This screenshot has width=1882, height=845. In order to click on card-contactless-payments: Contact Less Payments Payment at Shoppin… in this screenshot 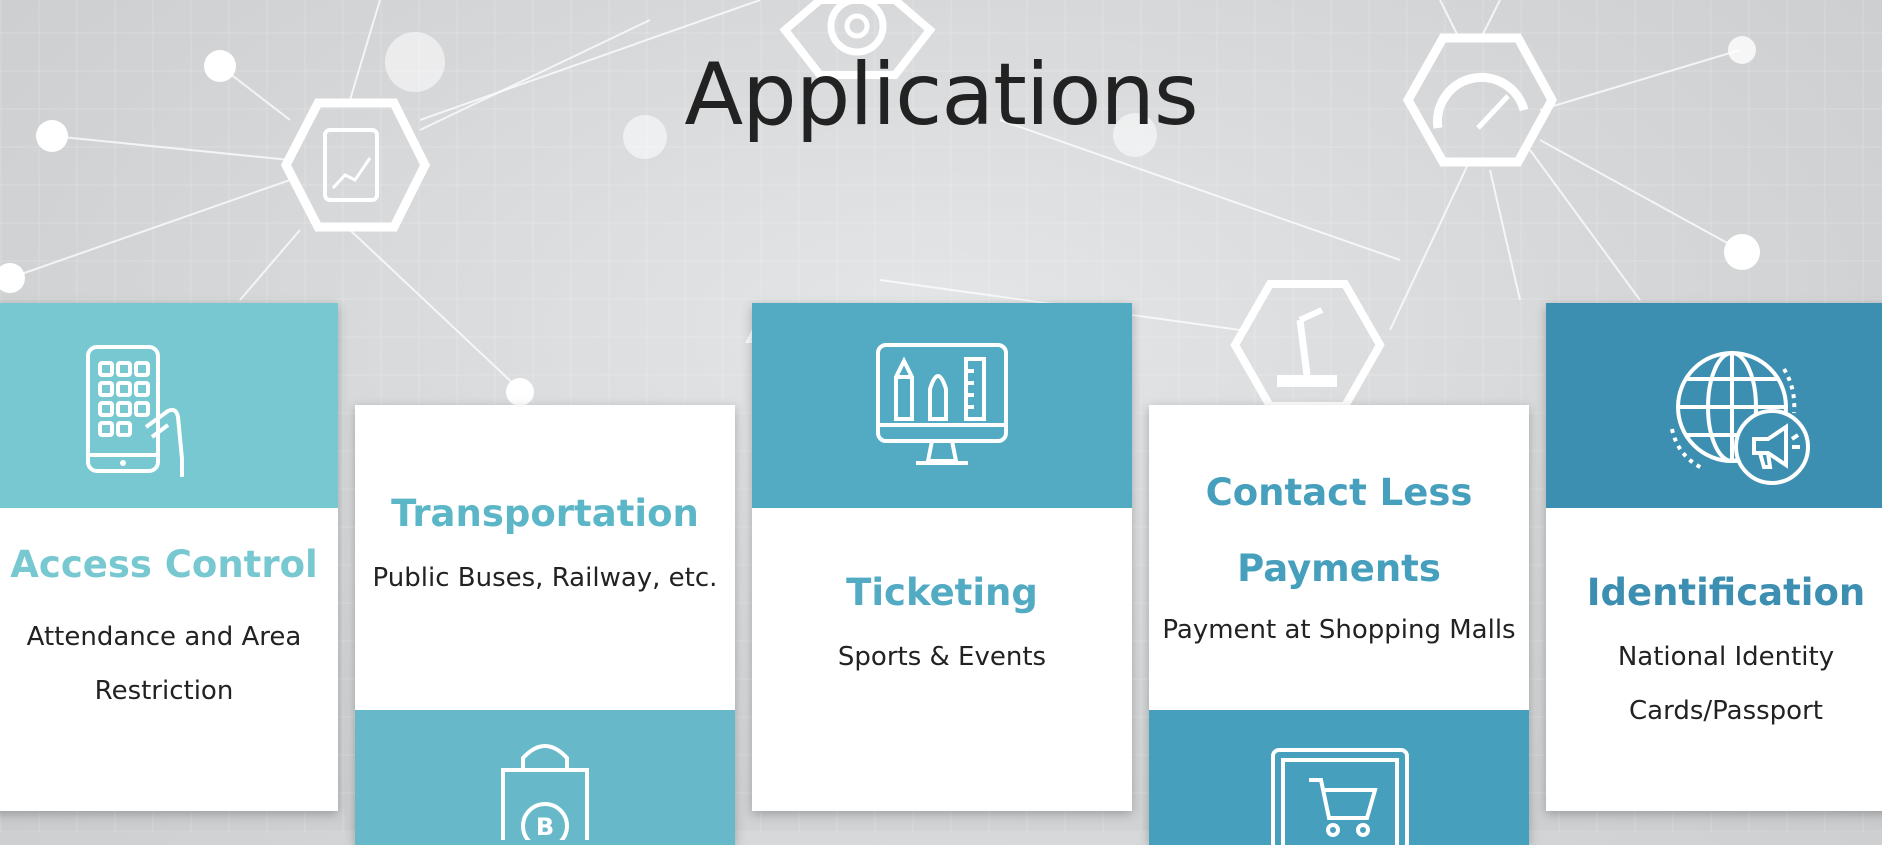, I will do `click(1339, 625)`.